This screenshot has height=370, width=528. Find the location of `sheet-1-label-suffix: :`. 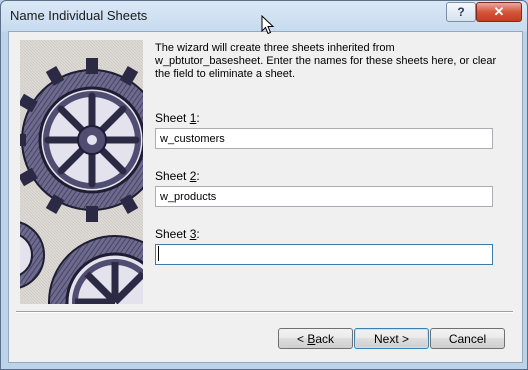

sheet-1-label-suffix: : is located at coordinates (198, 118).